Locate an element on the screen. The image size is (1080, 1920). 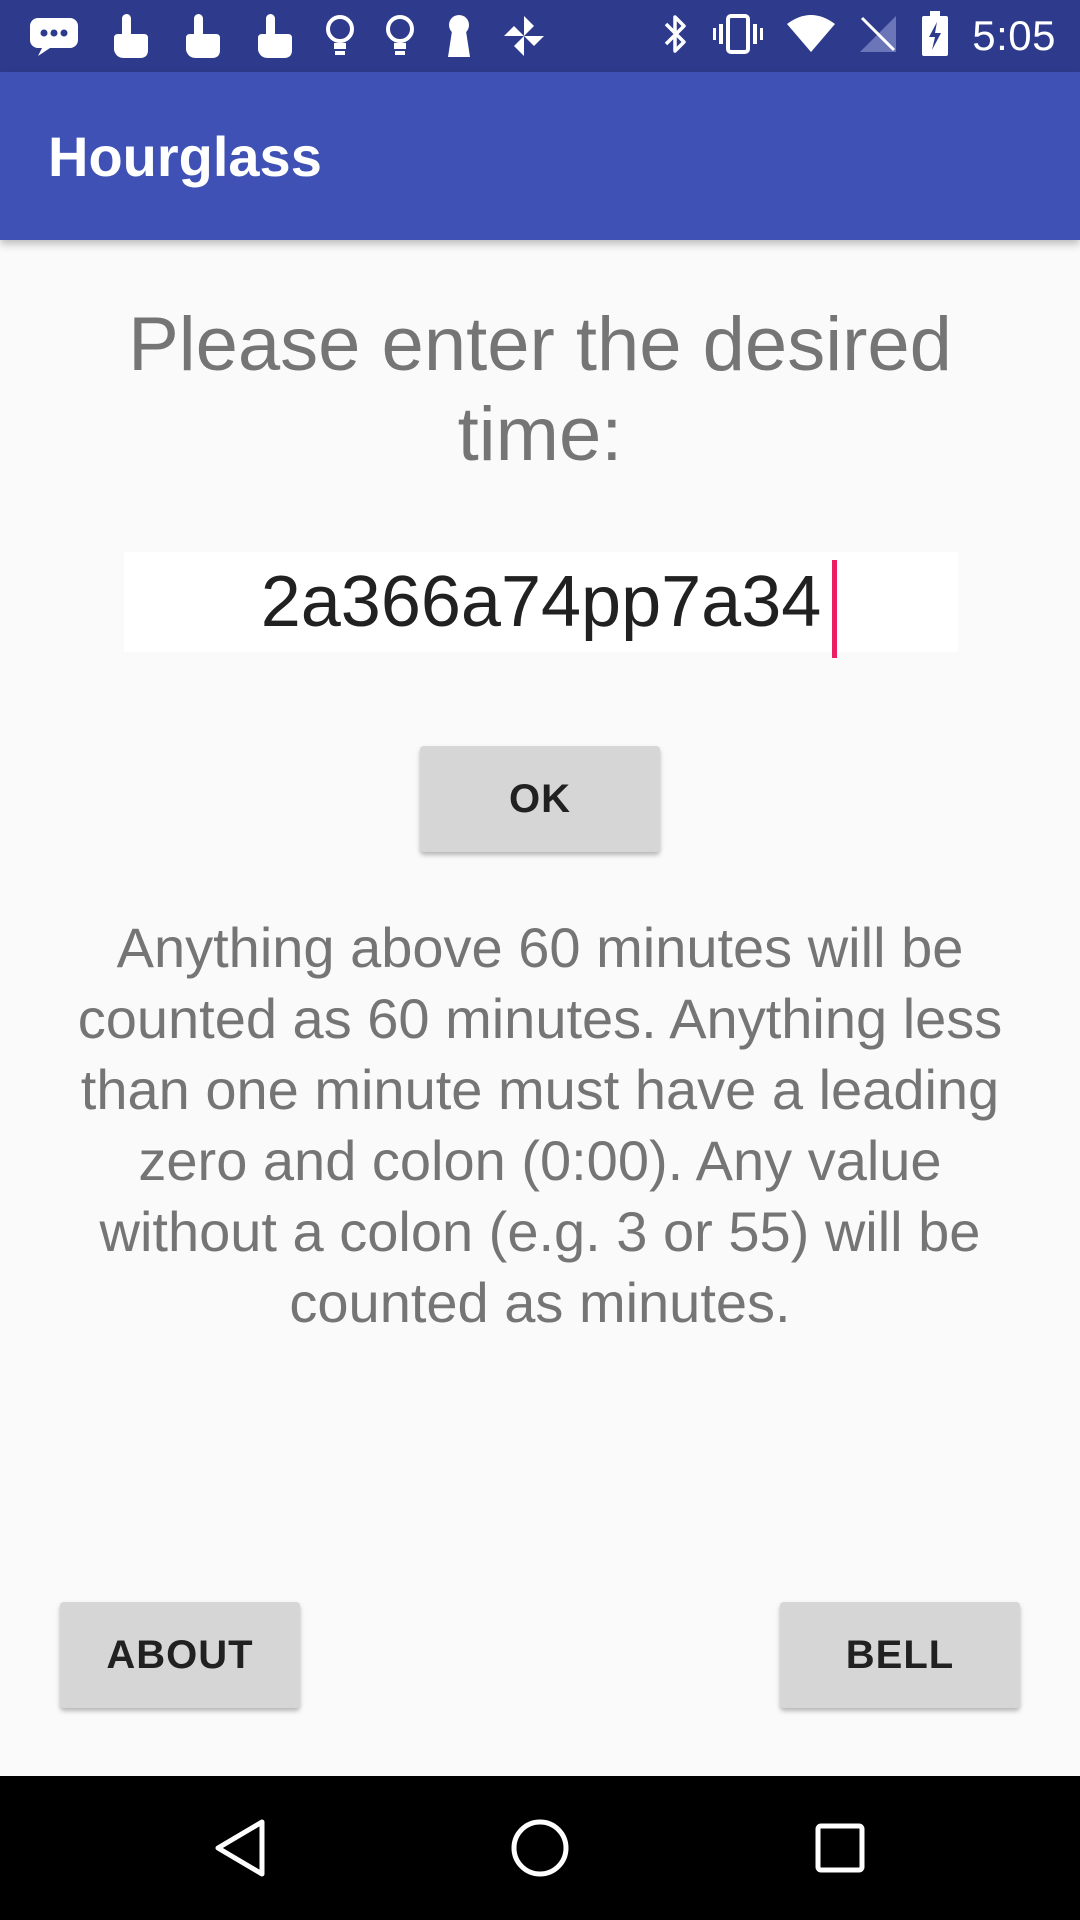
bluetooth-icon is located at coordinates (676, 36).